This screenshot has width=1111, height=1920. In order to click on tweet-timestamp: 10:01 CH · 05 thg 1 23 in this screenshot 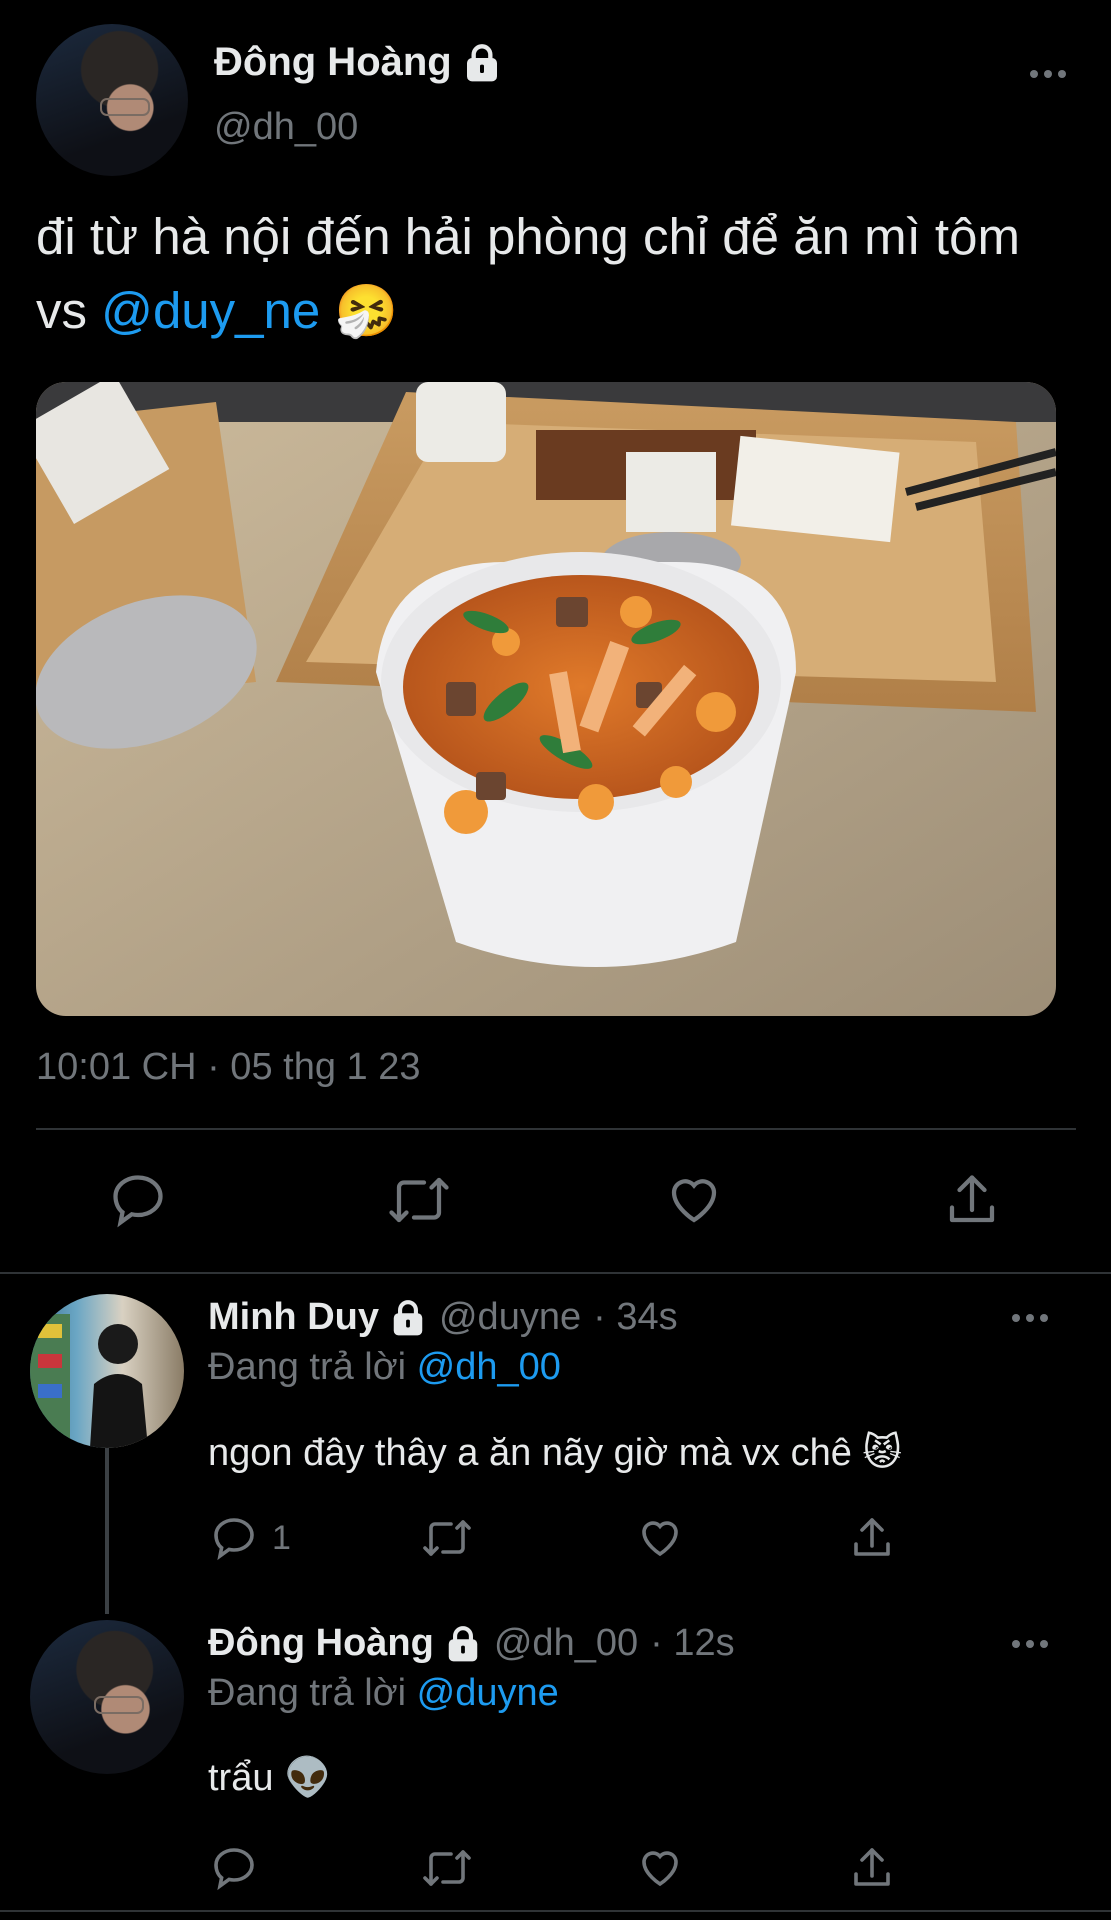, I will do `click(228, 1067)`.